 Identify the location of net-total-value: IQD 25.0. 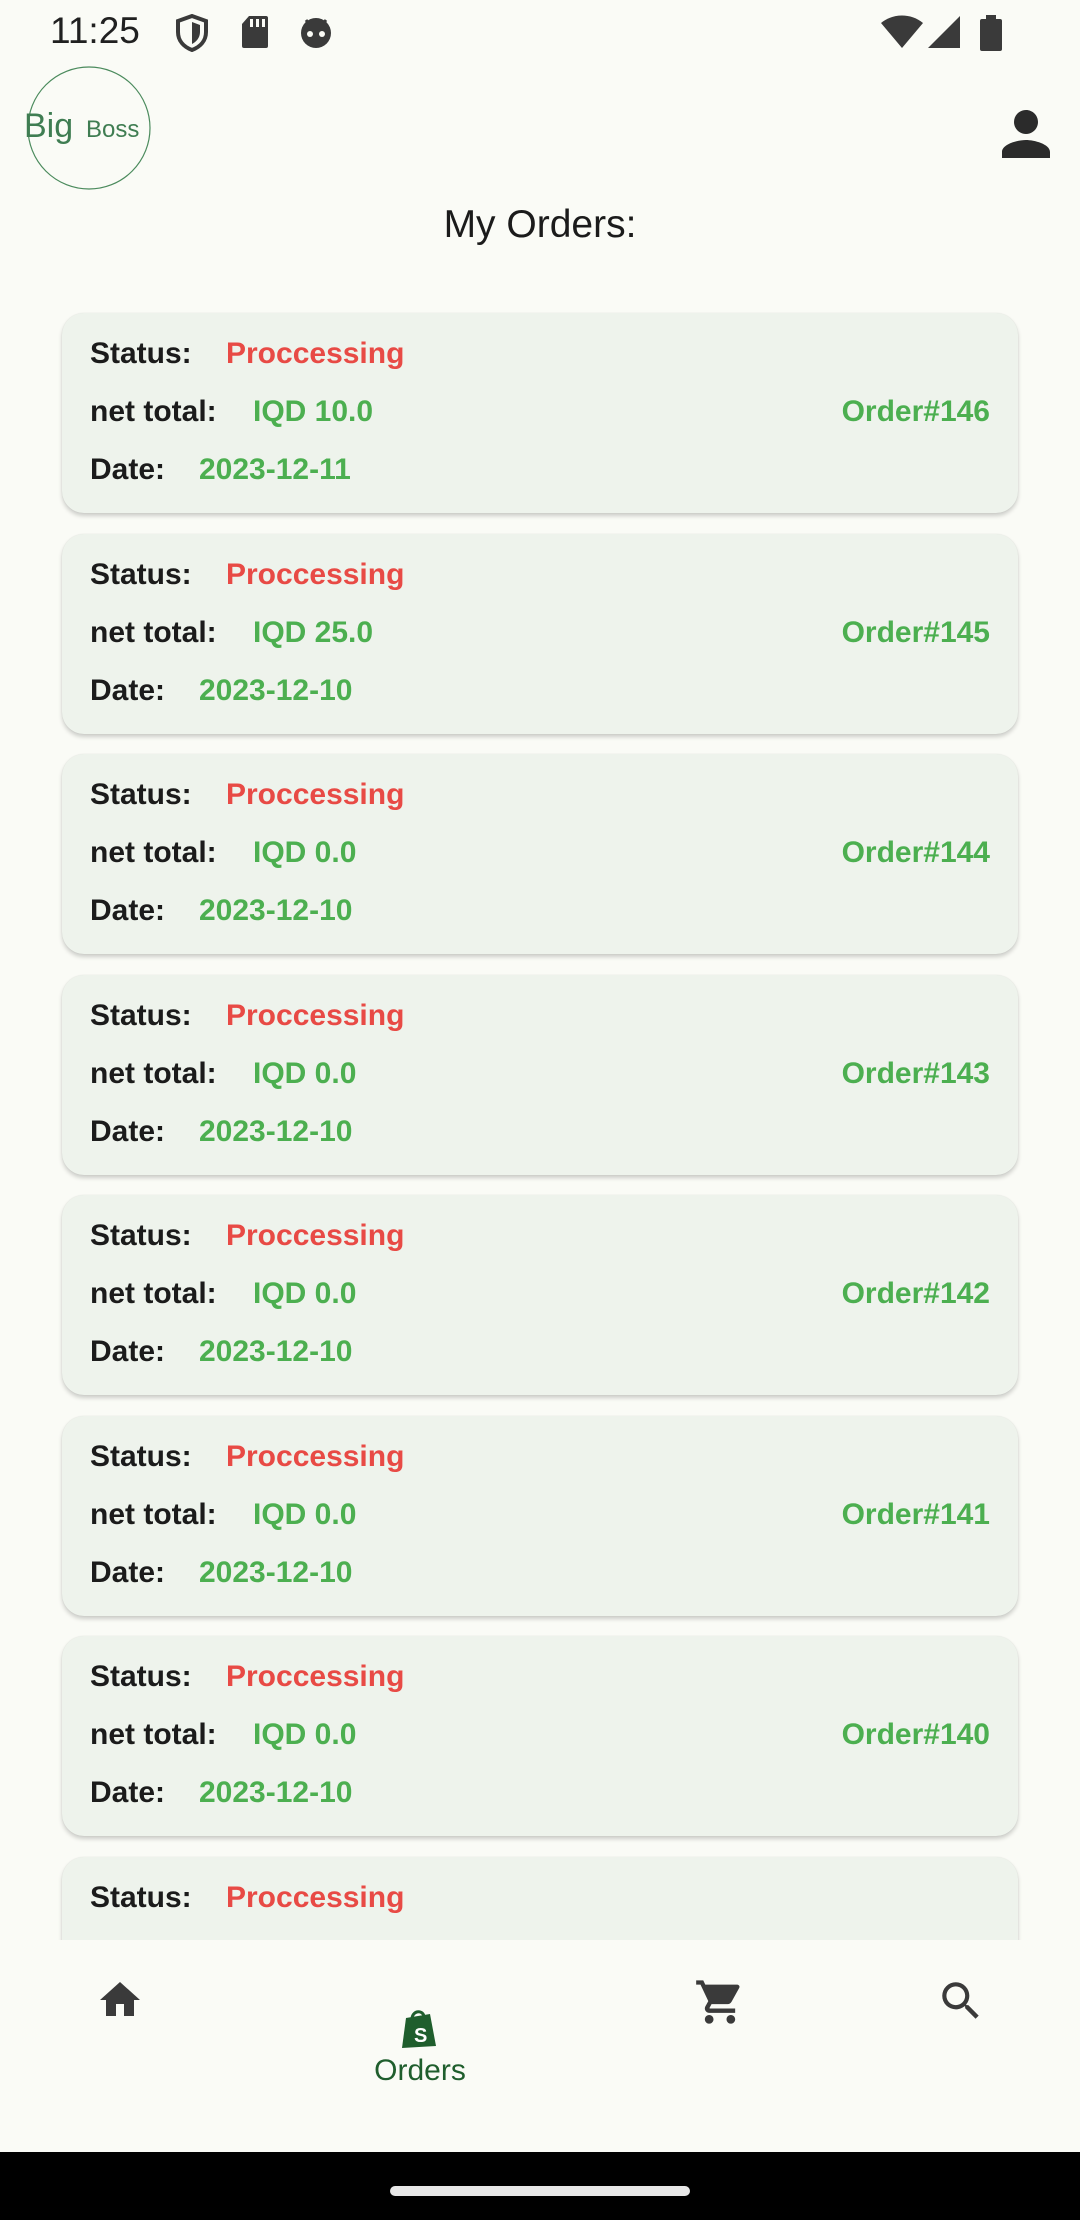
(313, 632).